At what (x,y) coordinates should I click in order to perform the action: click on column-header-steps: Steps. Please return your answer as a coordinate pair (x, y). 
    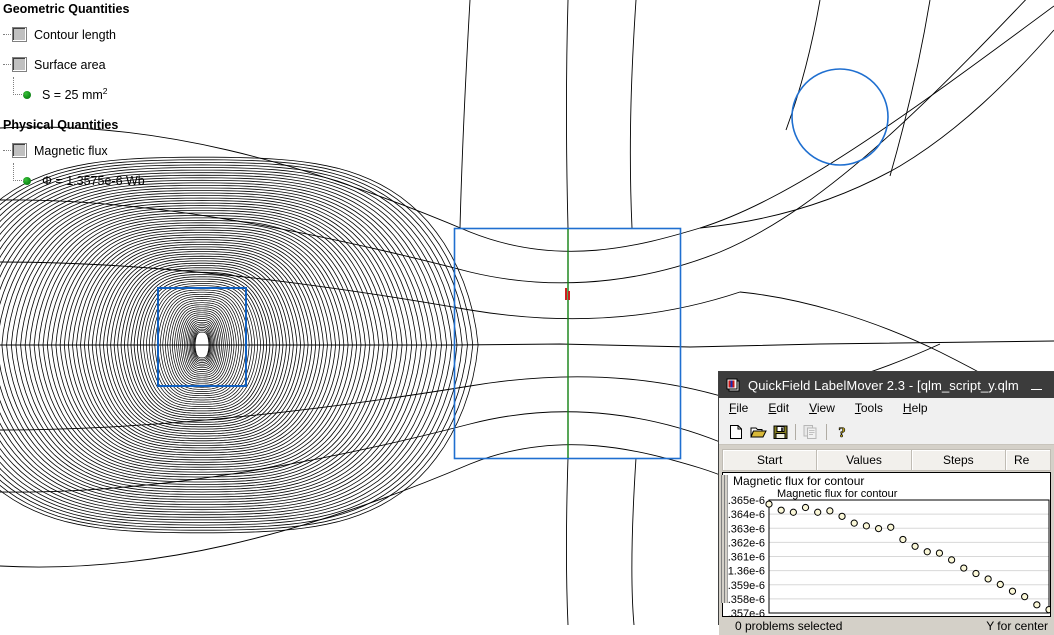
    Looking at the image, I should click on (959, 460).